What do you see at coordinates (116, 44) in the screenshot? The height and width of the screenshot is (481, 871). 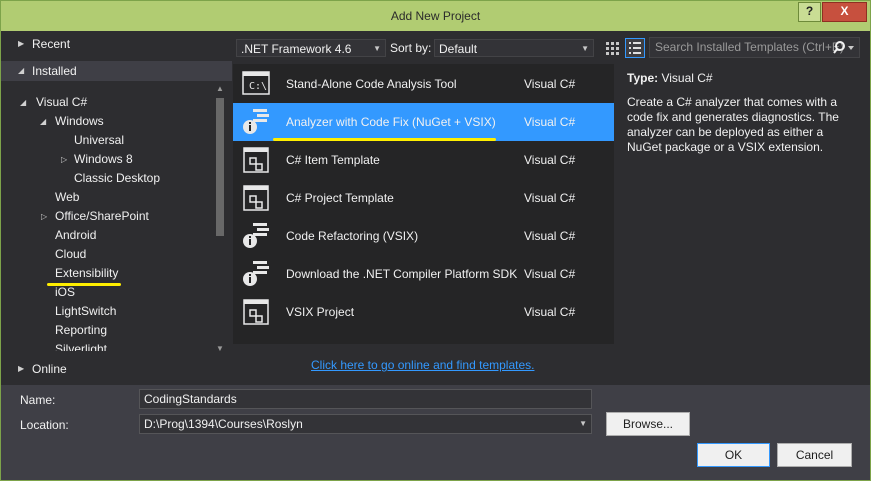 I see `nav-recent: ▶ Recent` at bounding box center [116, 44].